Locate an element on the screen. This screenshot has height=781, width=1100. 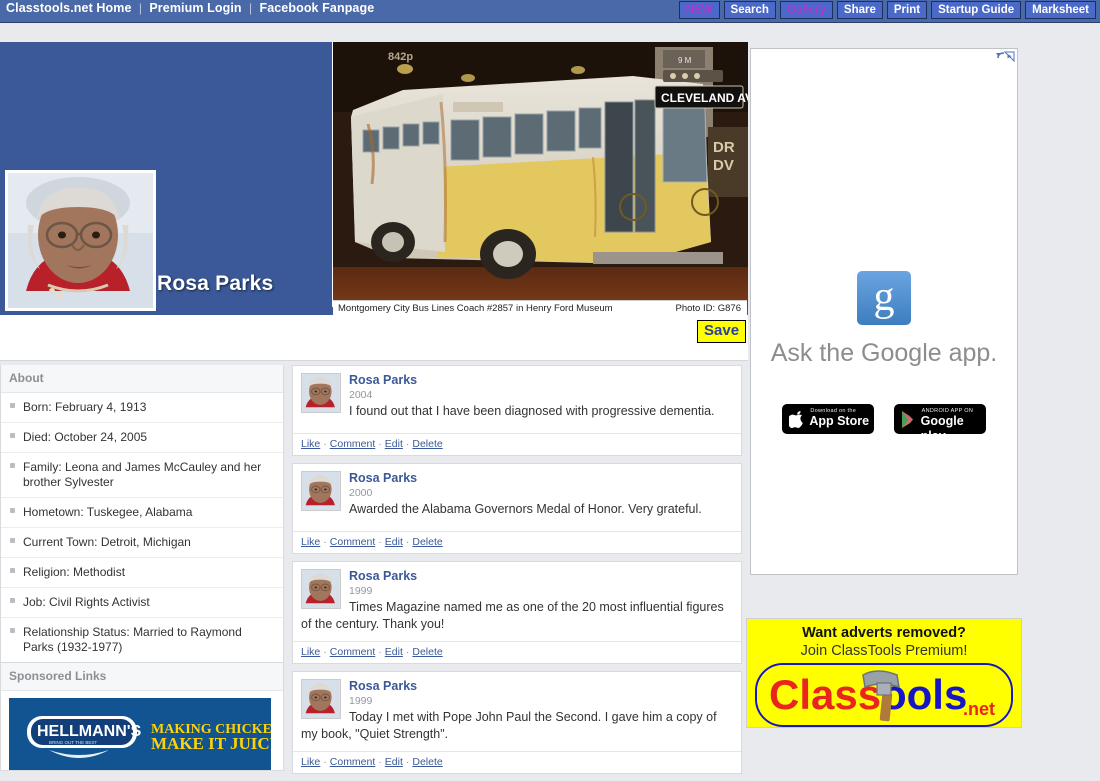
nav-button-gallery: Gallery is located at coordinates (806, 10).